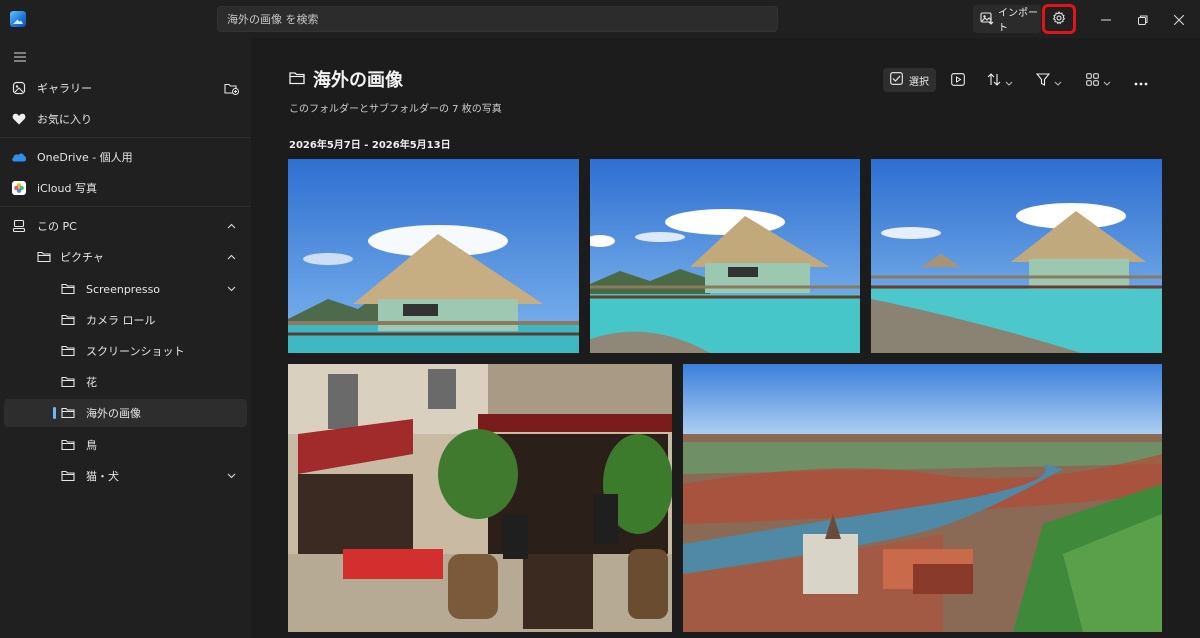 This screenshot has height=638, width=1200. I want to click on filter-button, so click(1048, 80).